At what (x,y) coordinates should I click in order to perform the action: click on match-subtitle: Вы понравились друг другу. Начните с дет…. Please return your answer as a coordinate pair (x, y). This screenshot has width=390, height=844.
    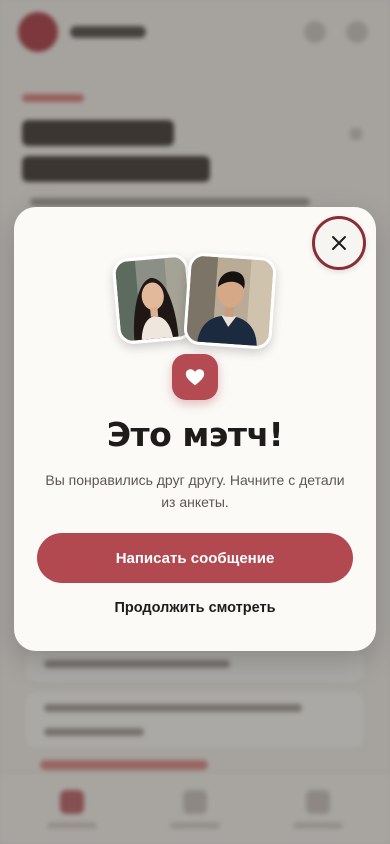
    Looking at the image, I should click on (195, 491).